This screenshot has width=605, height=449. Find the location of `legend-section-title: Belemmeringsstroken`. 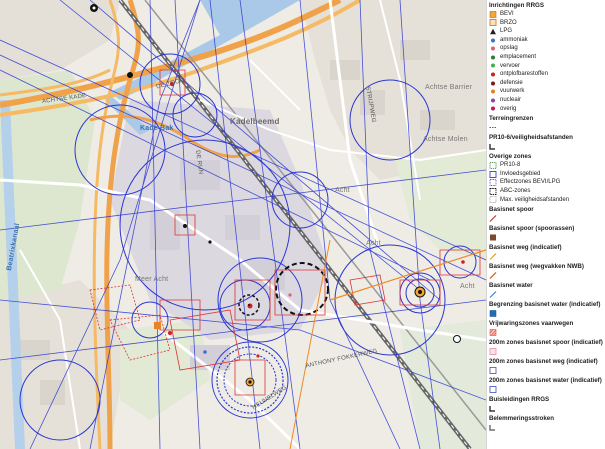

legend-section-title: Belemmeringsstroken is located at coordinates (521, 419).